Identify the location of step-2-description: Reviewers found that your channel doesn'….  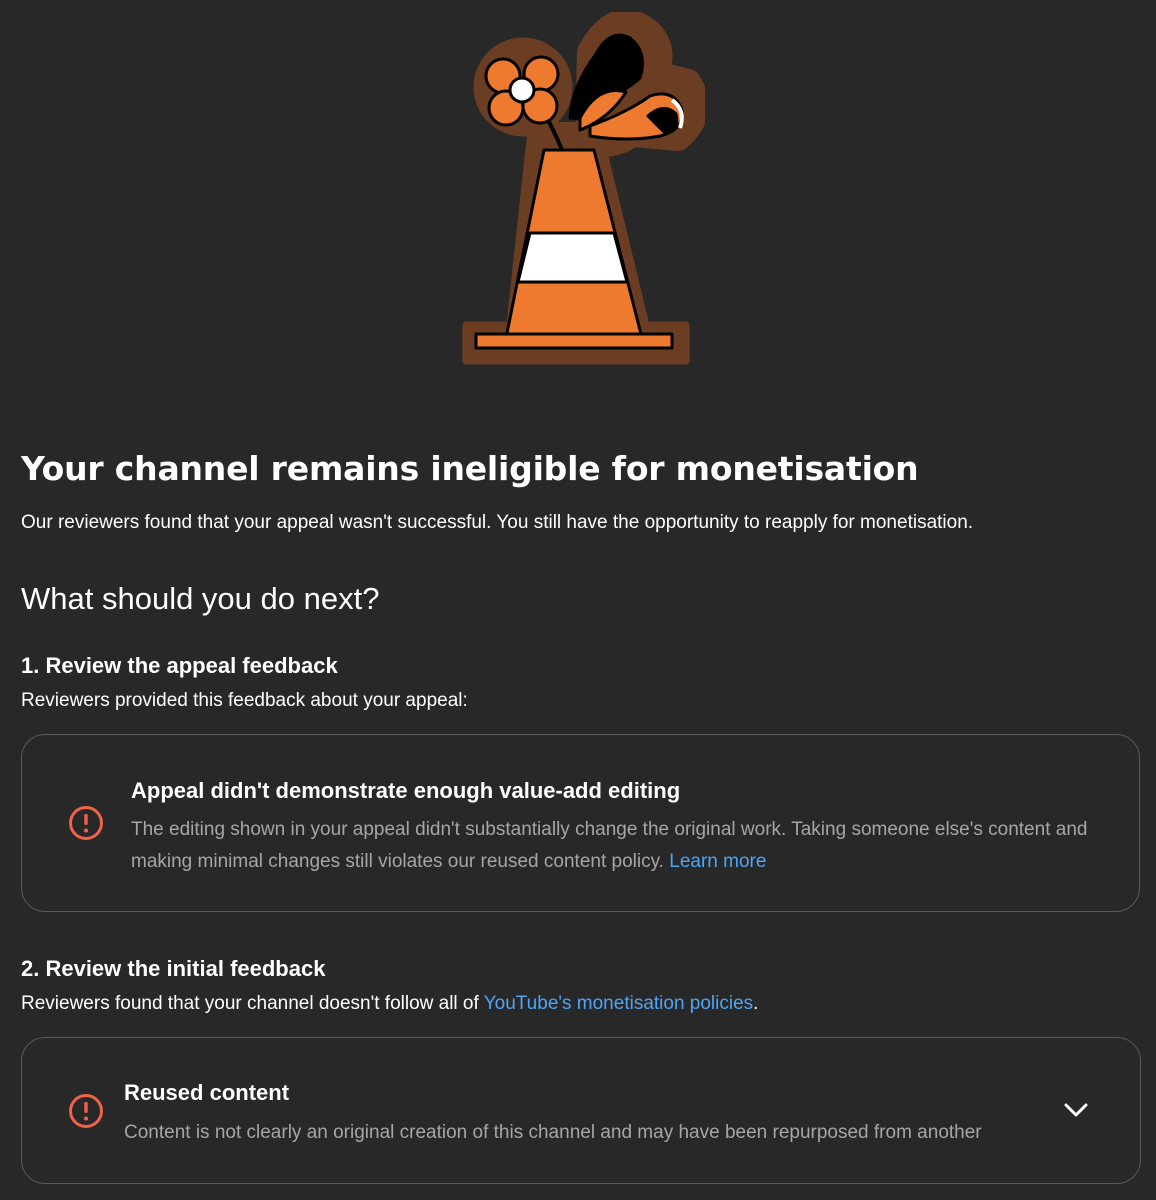
(389, 1004).